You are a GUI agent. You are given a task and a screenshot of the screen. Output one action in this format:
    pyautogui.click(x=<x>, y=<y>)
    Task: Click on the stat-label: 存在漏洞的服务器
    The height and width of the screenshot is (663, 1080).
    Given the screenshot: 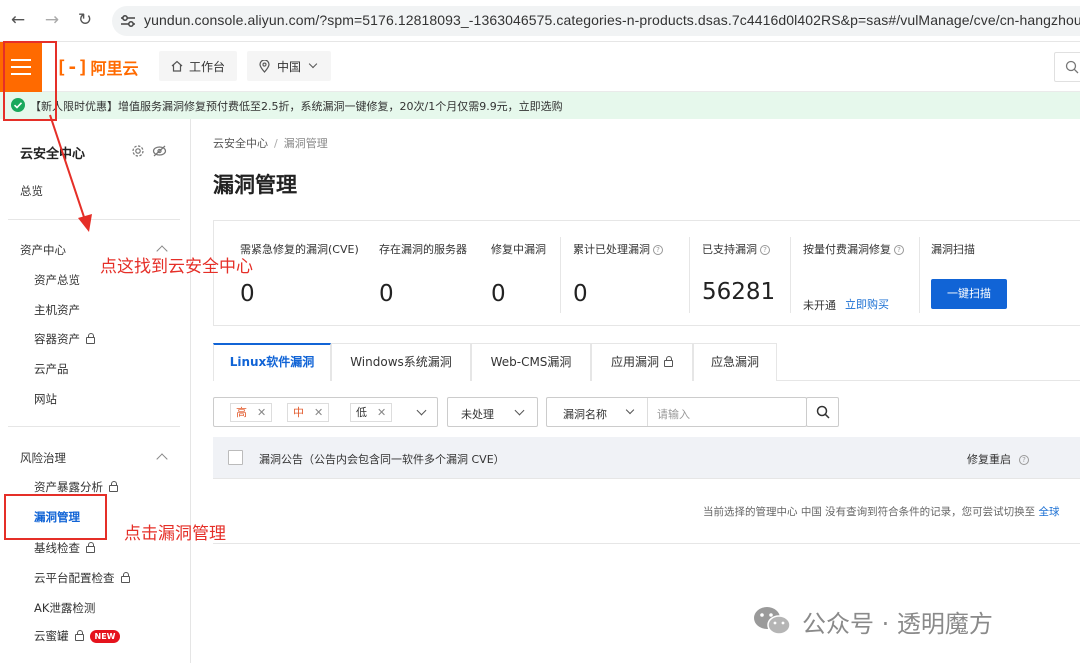 What is the action you would take?
    pyautogui.click(x=423, y=249)
    